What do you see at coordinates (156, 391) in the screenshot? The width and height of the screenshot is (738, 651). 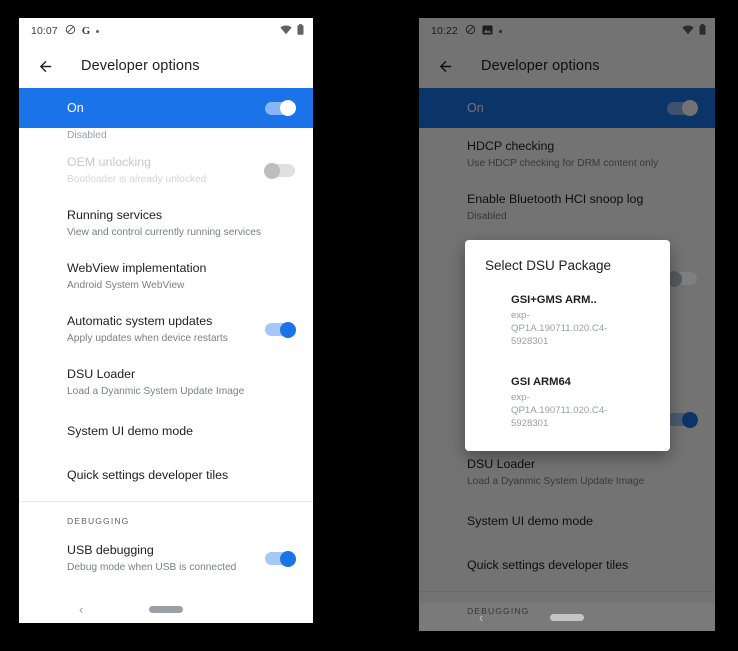 I see `row-subtitle: Load a Dyanmic System Update Image` at bounding box center [156, 391].